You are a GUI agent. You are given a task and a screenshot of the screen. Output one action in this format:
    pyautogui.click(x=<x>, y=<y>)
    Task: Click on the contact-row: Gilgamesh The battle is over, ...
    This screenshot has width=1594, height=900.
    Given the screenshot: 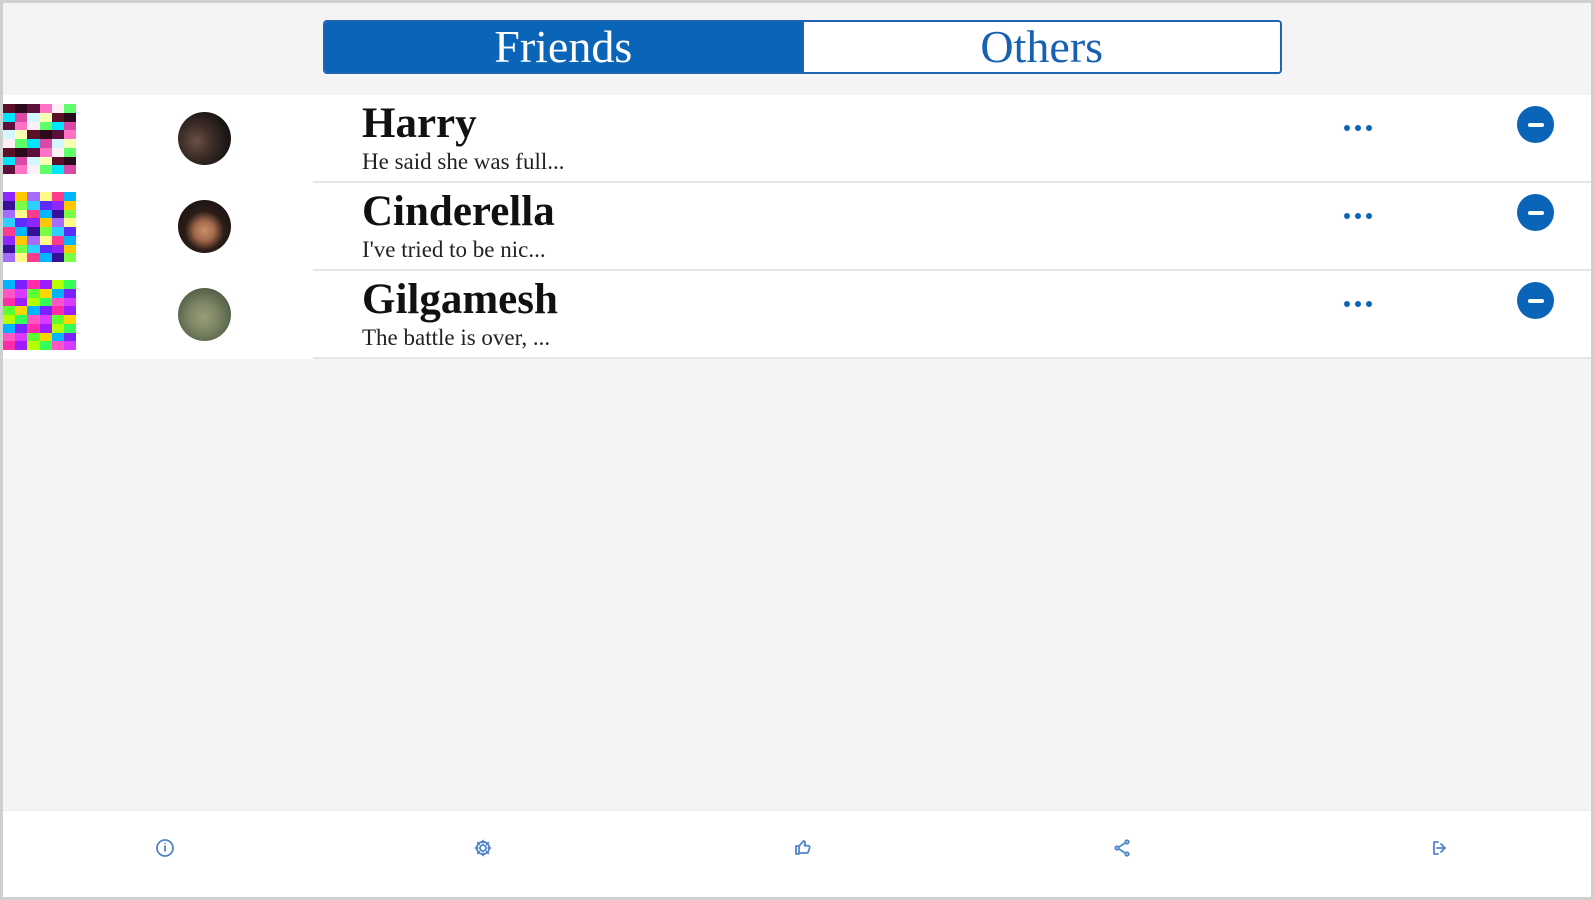 What is the action you would take?
    pyautogui.click(x=797, y=315)
    